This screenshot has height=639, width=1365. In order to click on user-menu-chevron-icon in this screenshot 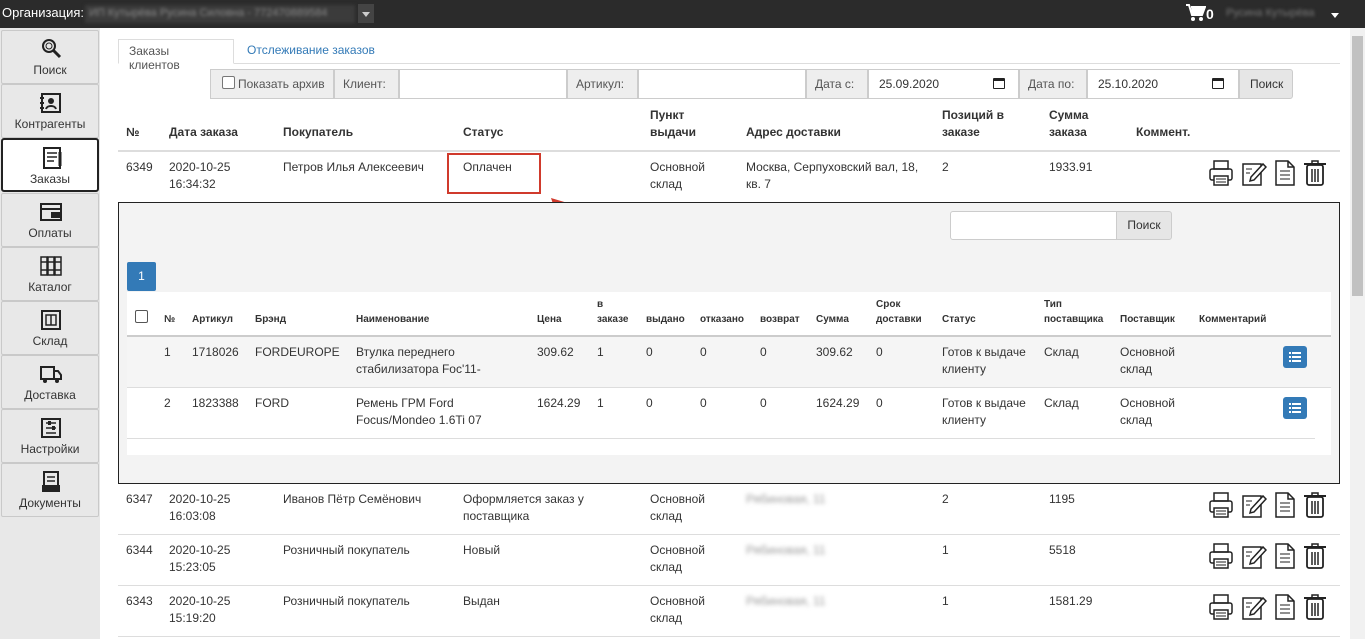, I will do `click(1335, 15)`.